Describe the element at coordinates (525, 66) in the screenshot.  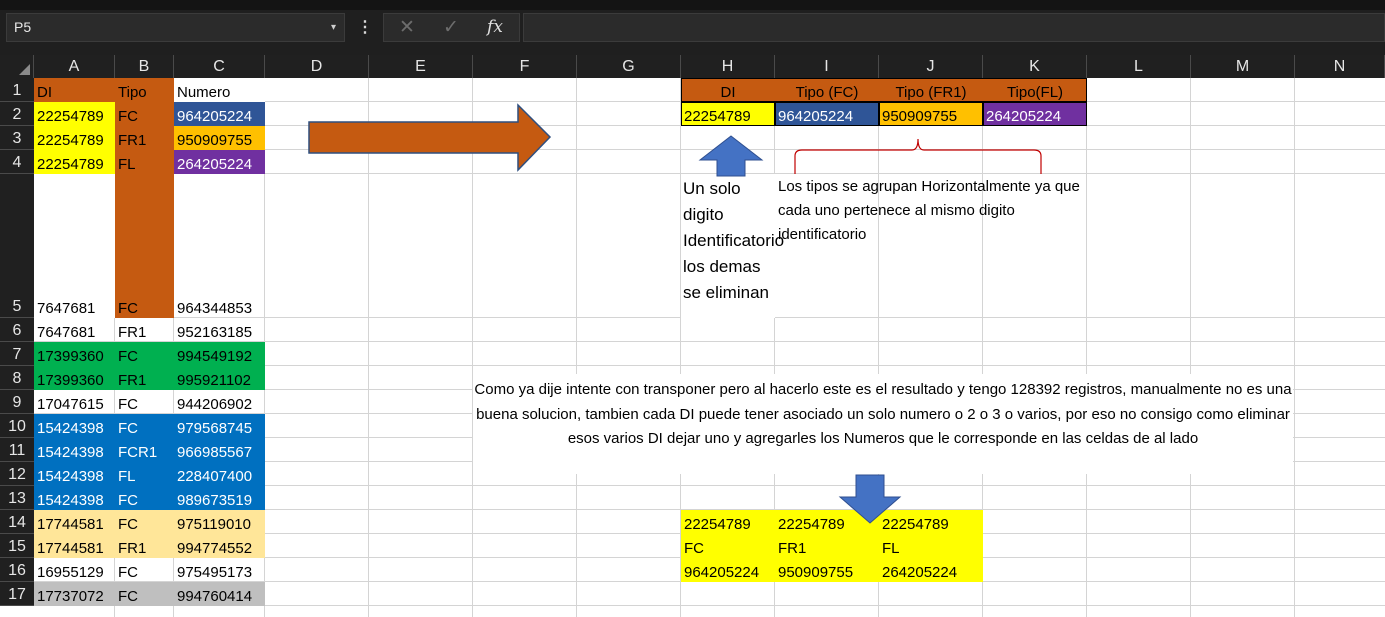
I see `column-header-f: F` at that location.